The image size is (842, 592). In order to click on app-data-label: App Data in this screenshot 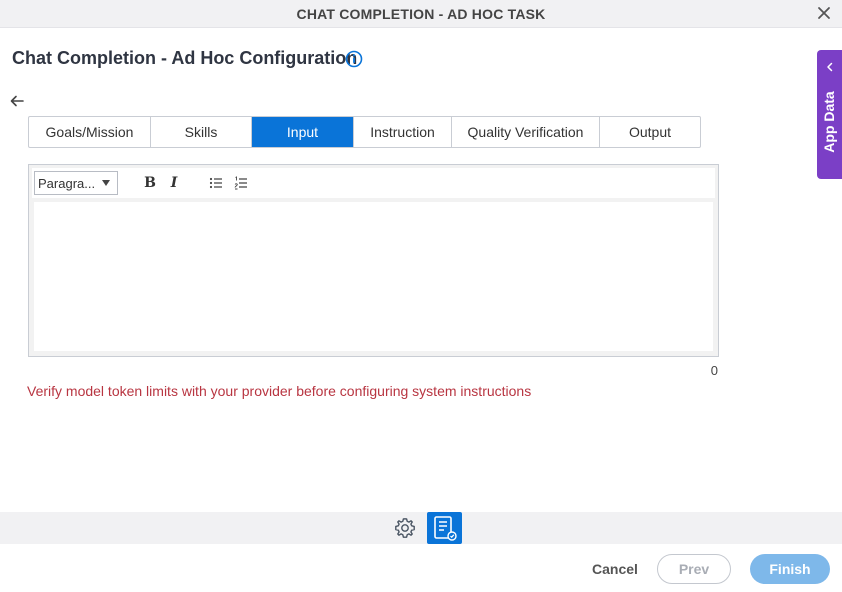, I will do `click(829, 122)`.